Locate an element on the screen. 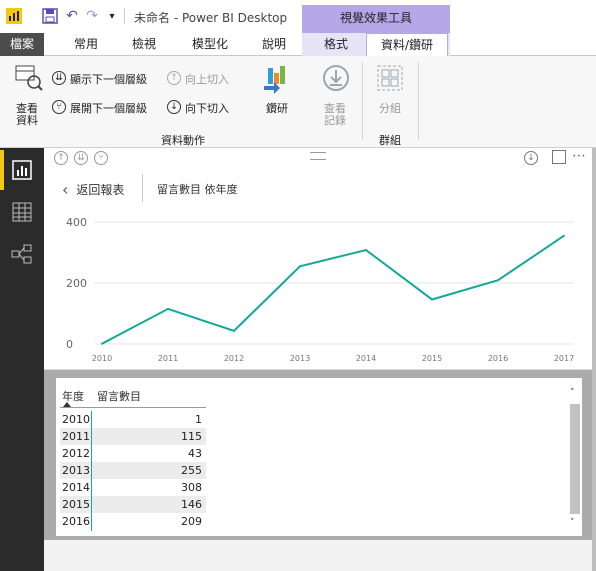  cell-year: 2016 is located at coordinates (76, 521).